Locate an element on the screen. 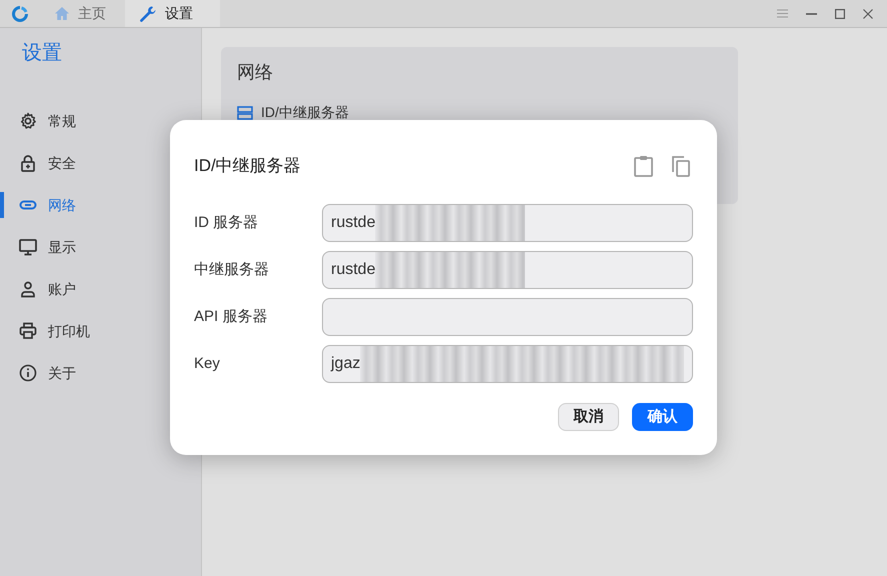 This screenshot has height=576, width=887. field-label: API 服务器 is located at coordinates (231, 316).